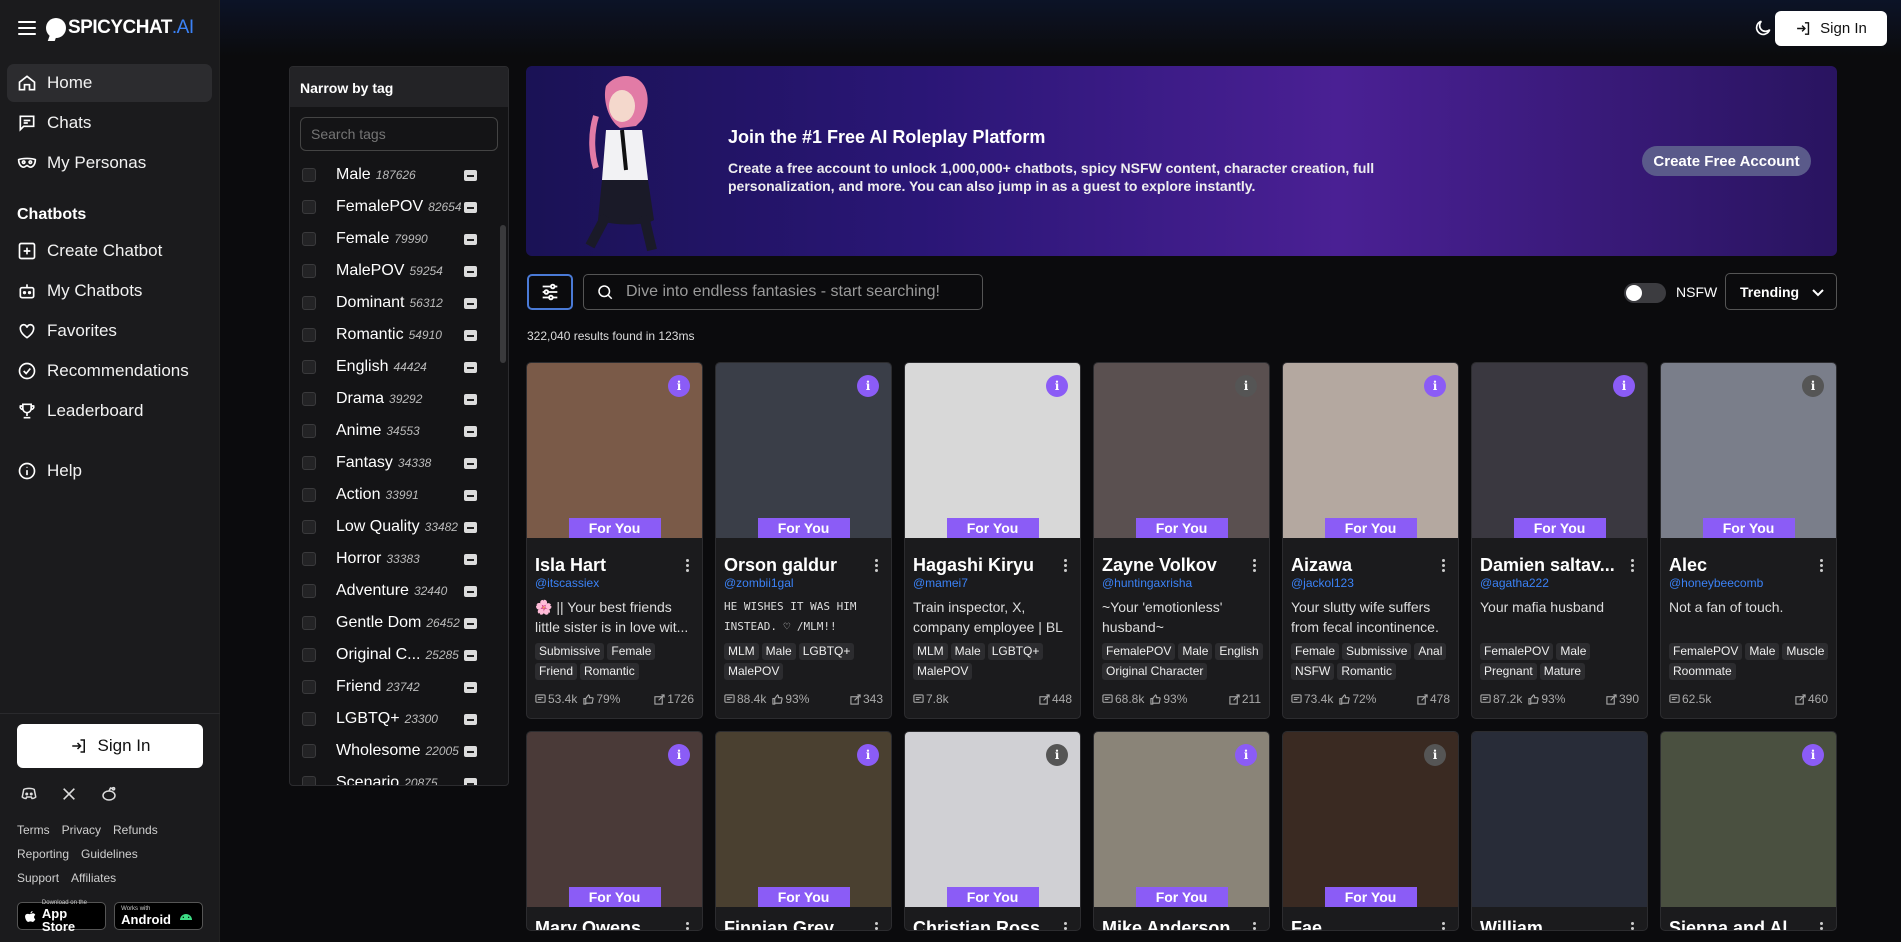 The image size is (1901, 942). What do you see at coordinates (1181, 831) in the screenshot?
I see `chatbot-card: i For You Mike Anderson` at bounding box center [1181, 831].